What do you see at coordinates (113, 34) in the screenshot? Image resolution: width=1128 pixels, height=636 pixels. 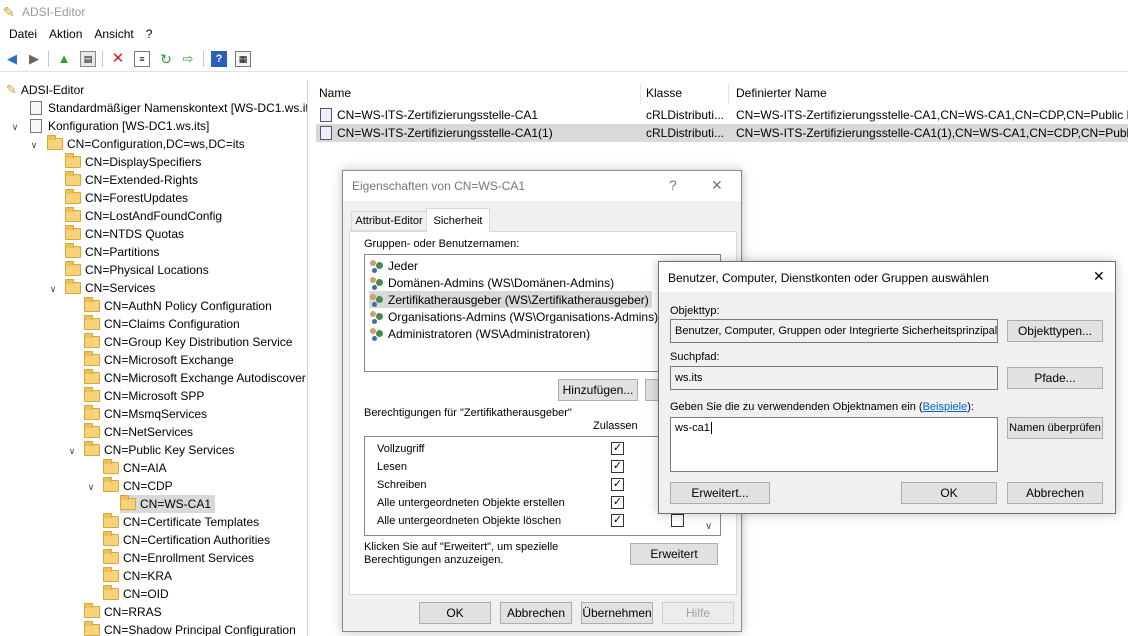 I see `menu-ansicht: Ansicht` at bounding box center [113, 34].